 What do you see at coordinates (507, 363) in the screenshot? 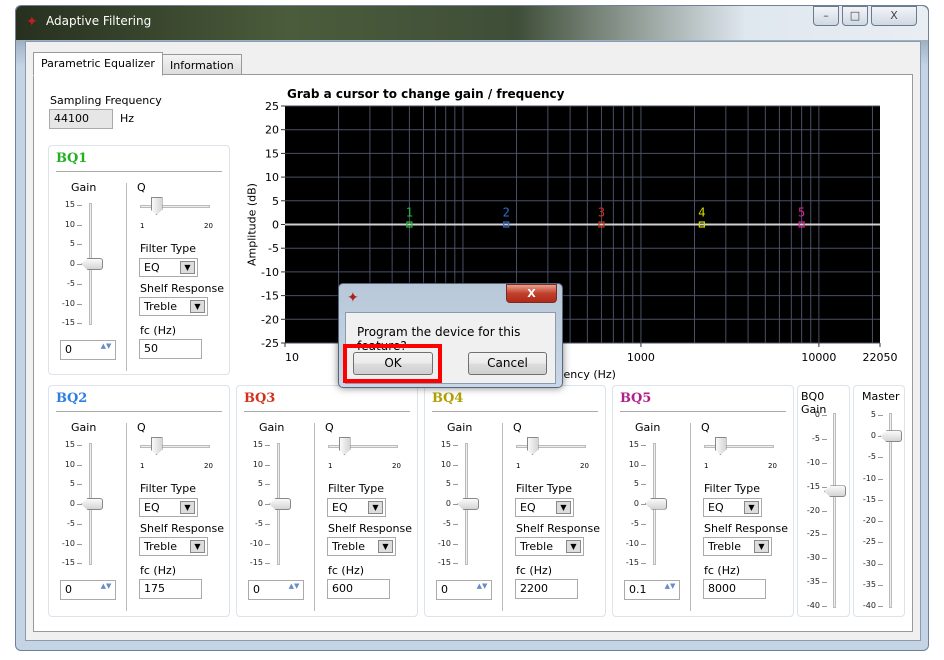
I see `cancel-button: Cancel` at bounding box center [507, 363].